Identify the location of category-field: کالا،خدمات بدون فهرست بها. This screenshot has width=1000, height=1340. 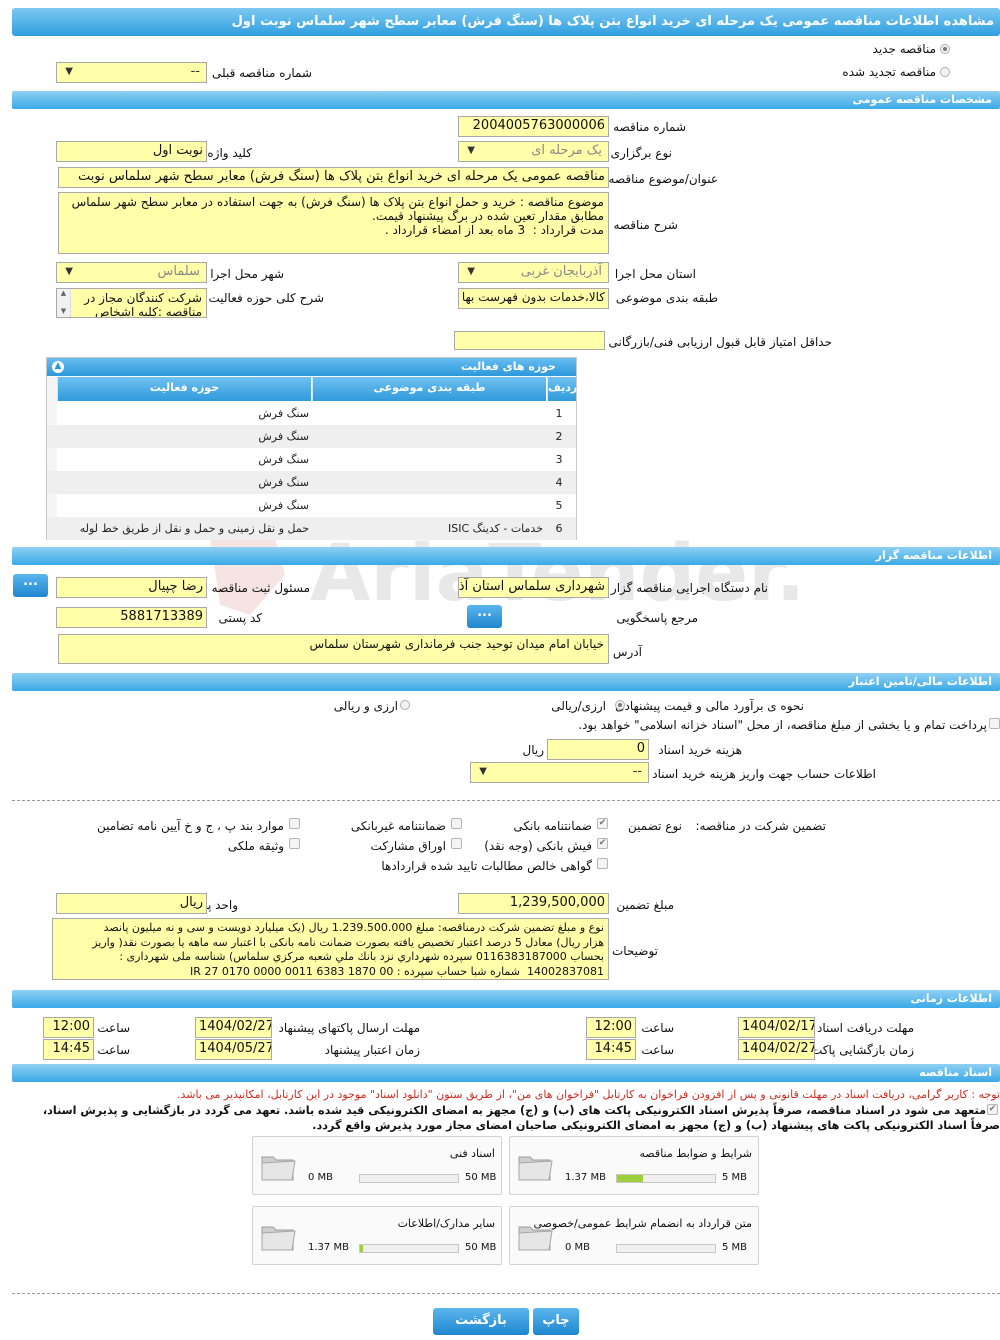
(533, 298).